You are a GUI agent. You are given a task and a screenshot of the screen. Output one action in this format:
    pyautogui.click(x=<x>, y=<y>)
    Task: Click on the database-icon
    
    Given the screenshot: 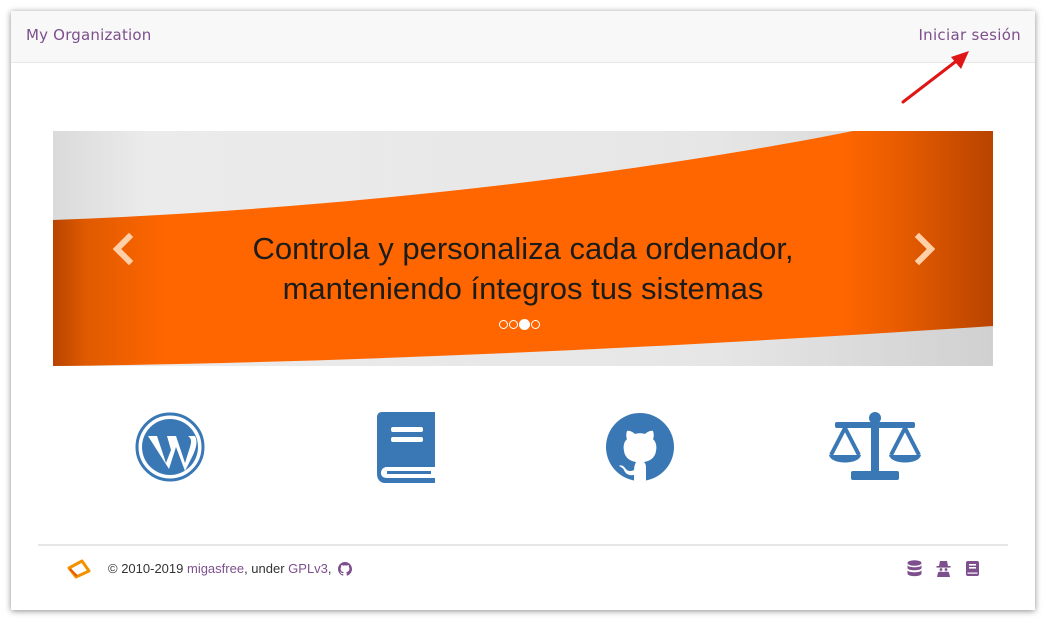 What is the action you would take?
    pyautogui.click(x=914, y=568)
    